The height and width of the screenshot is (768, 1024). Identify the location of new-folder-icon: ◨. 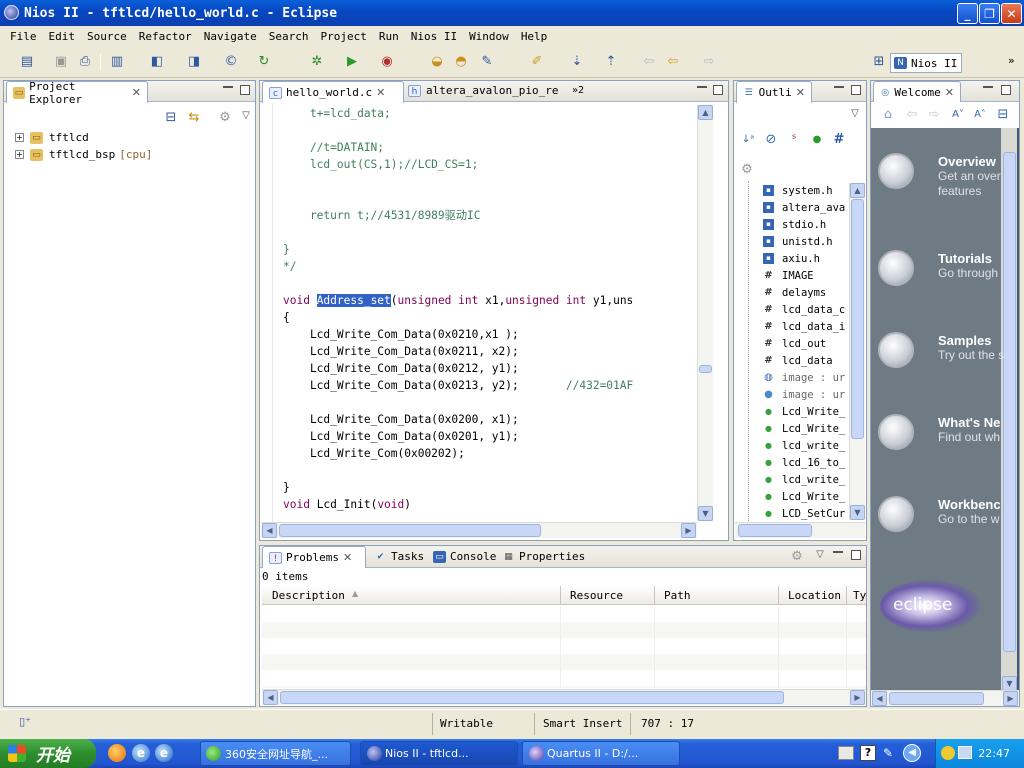
(194, 62).